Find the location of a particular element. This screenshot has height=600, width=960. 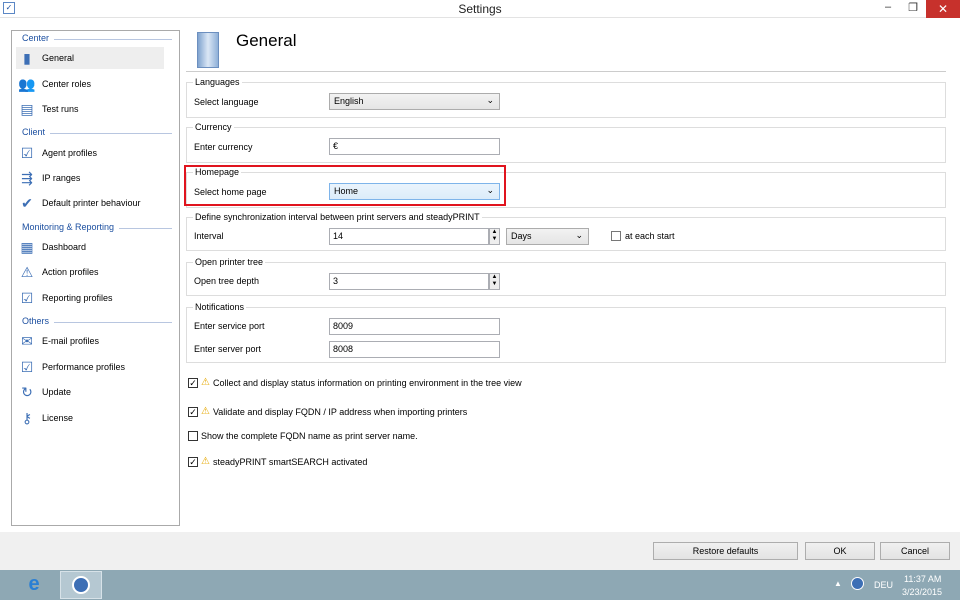

sidebar-item-default-printer-behaviour: ✔ Default printer behaviour is located at coordinates (90, 203).